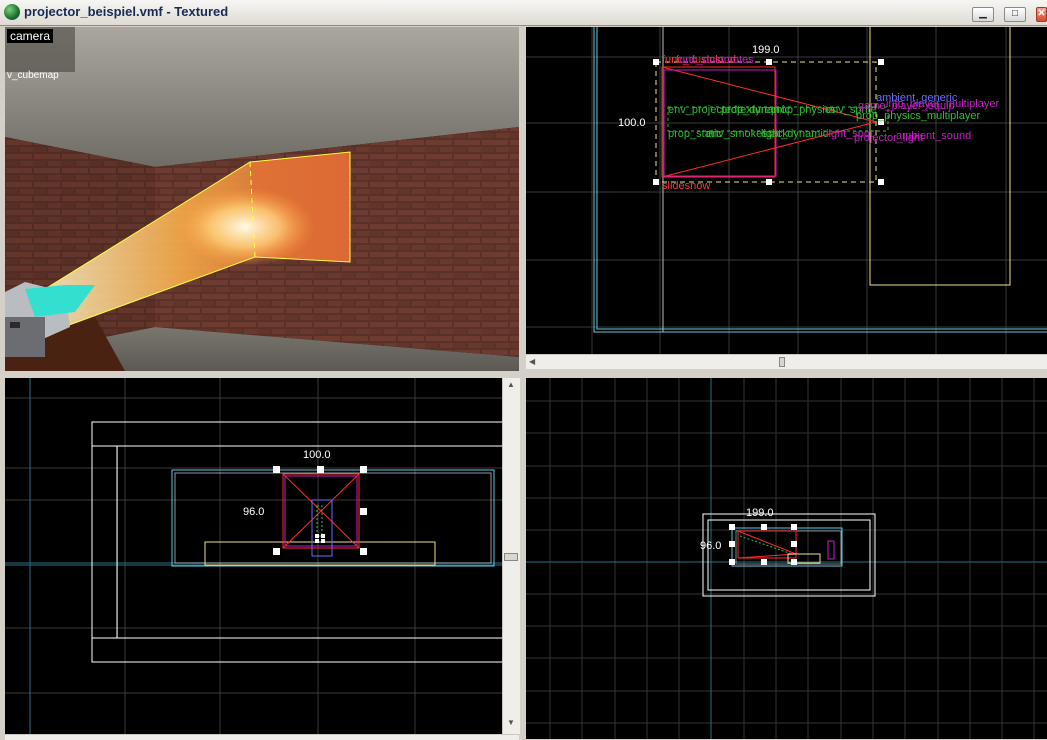 The width and height of the screenshot is (1047, 740). Describe the element at coordinates (795, 134) in the screenshot. I see `entity-label-light-dynamic: light_dynamic` at that location.